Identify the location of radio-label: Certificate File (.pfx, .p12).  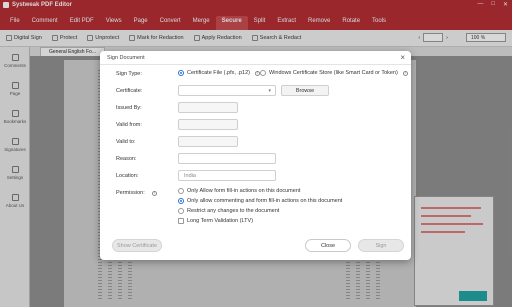
(218, 73).